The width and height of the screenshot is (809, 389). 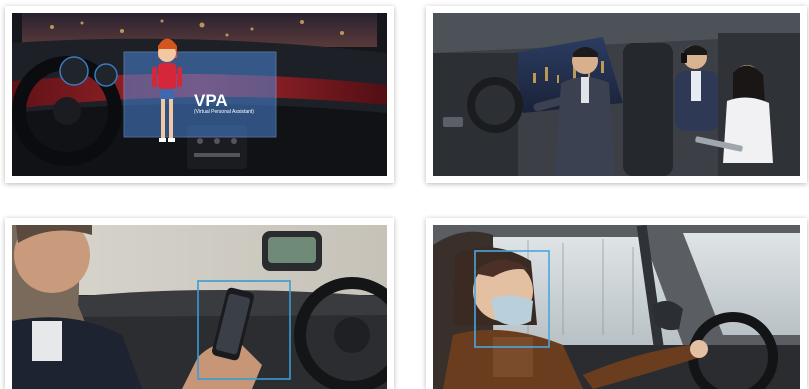 What do you see at coordinates (224, 112) in the screenshot?
I see `vpa-subtitle: (Virtual Personal Assistant)` at bounding box center [224, 112].